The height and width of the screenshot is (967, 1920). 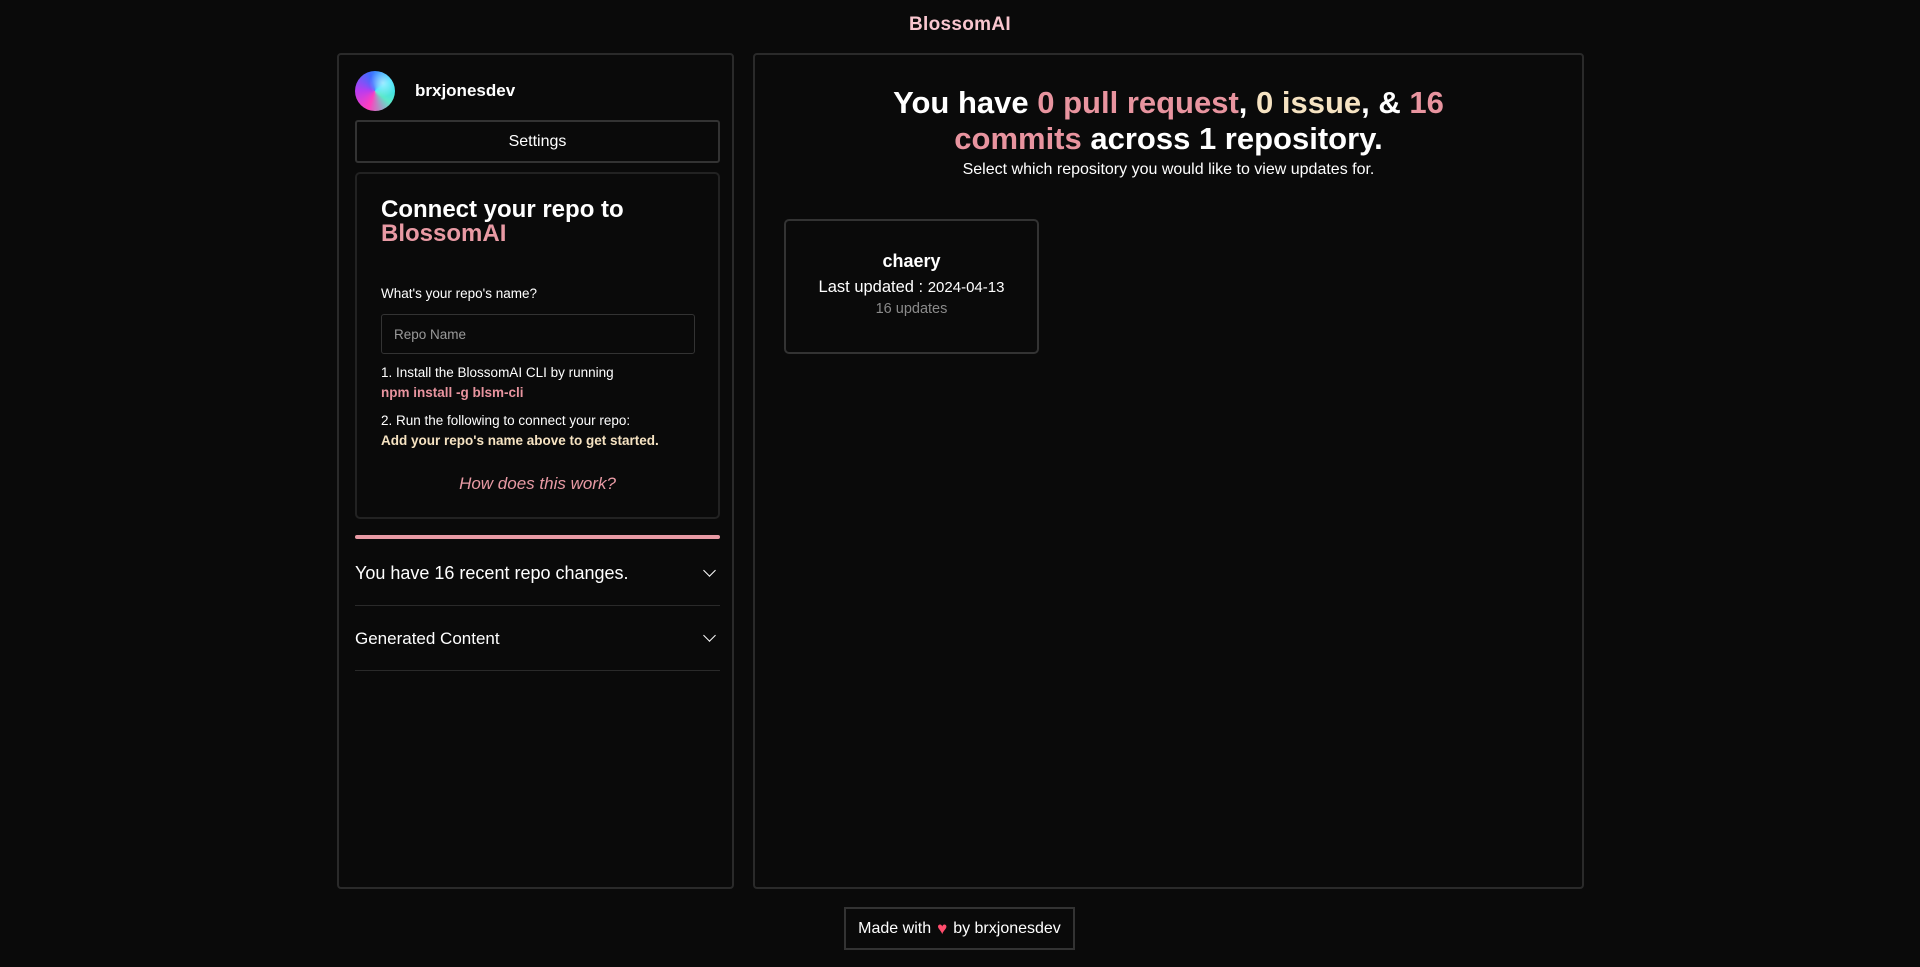 What do you see at coordinates (1007, 928) in the screenshot?
I see `footer-author: by brxjonesdev` at bounding box center [1007, 928].